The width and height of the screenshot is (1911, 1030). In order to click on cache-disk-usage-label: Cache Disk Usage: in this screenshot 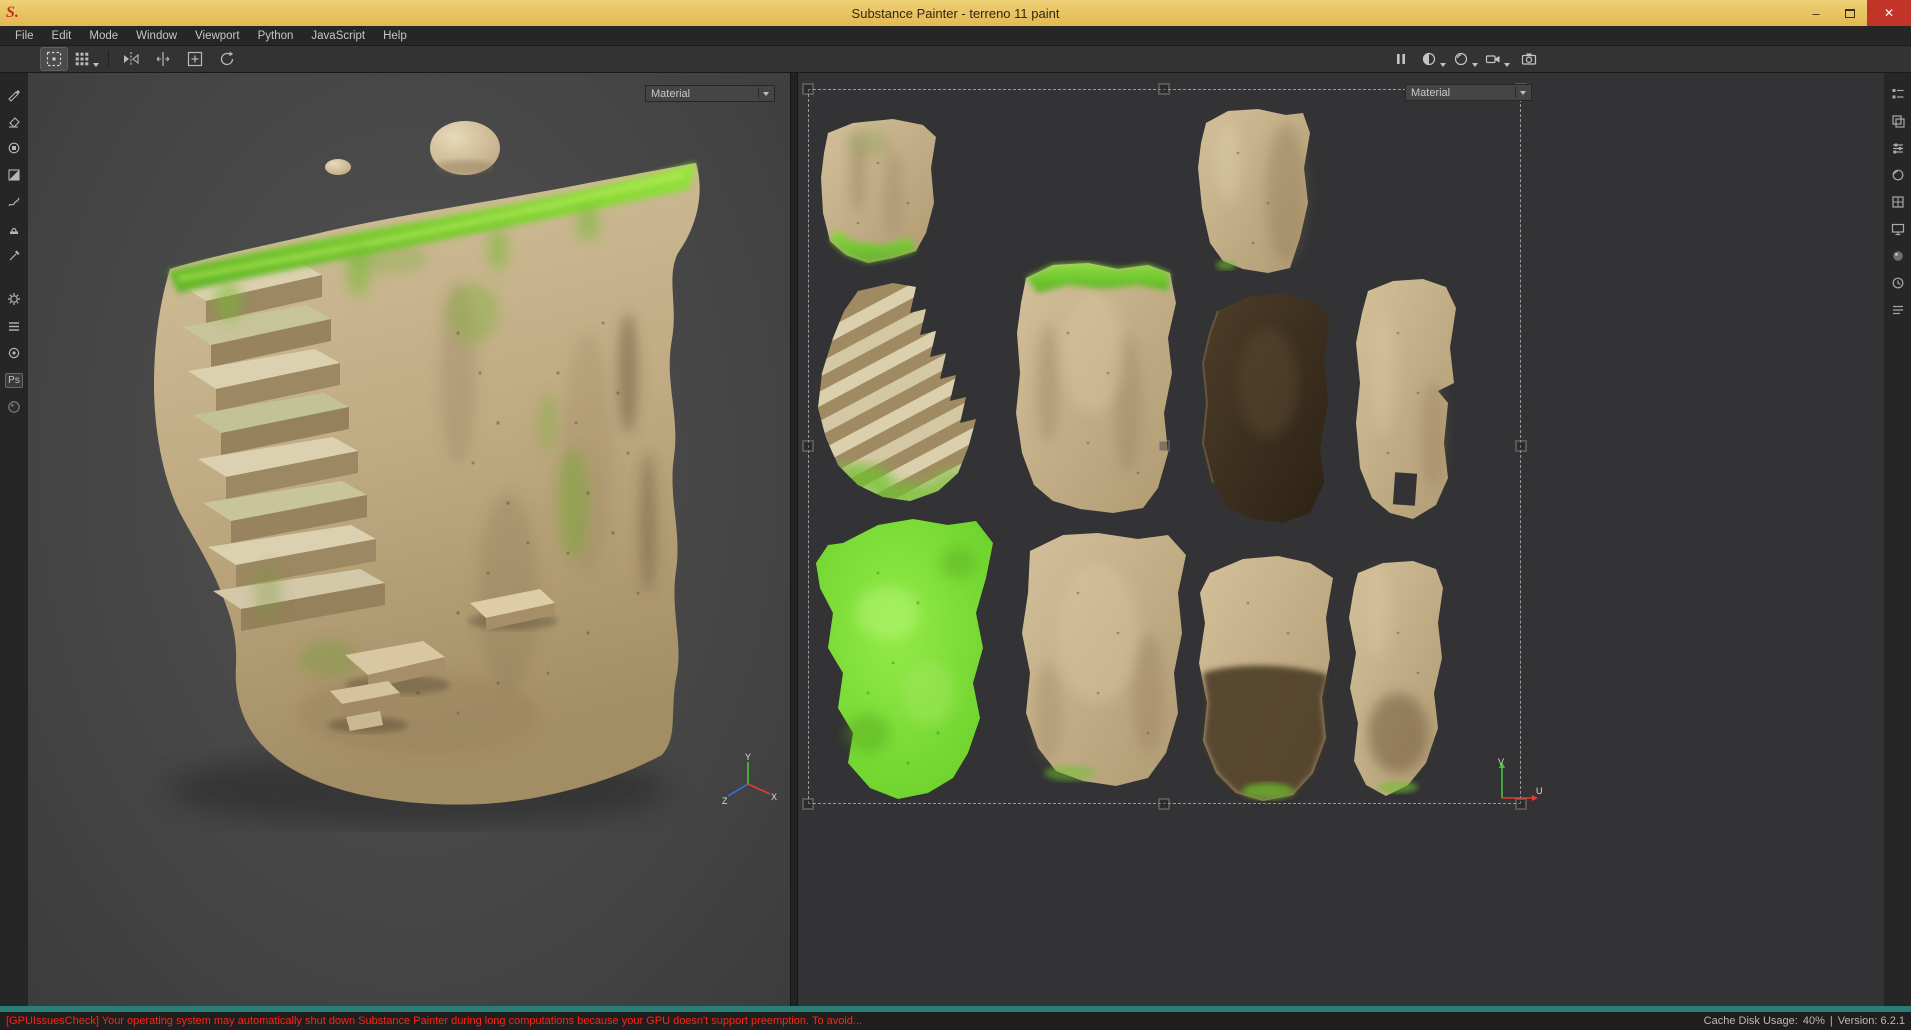, I will do `click(1750, 1021)`.